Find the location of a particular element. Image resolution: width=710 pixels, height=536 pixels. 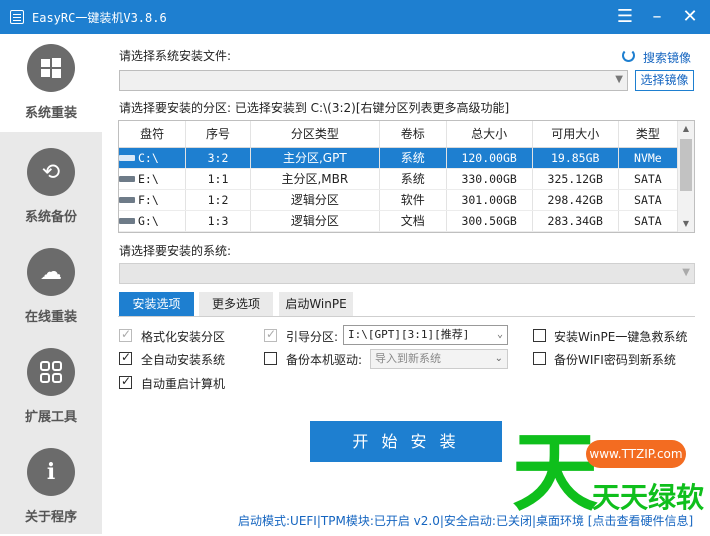

auto-install-checkbox is located at coordinates (125, 357).